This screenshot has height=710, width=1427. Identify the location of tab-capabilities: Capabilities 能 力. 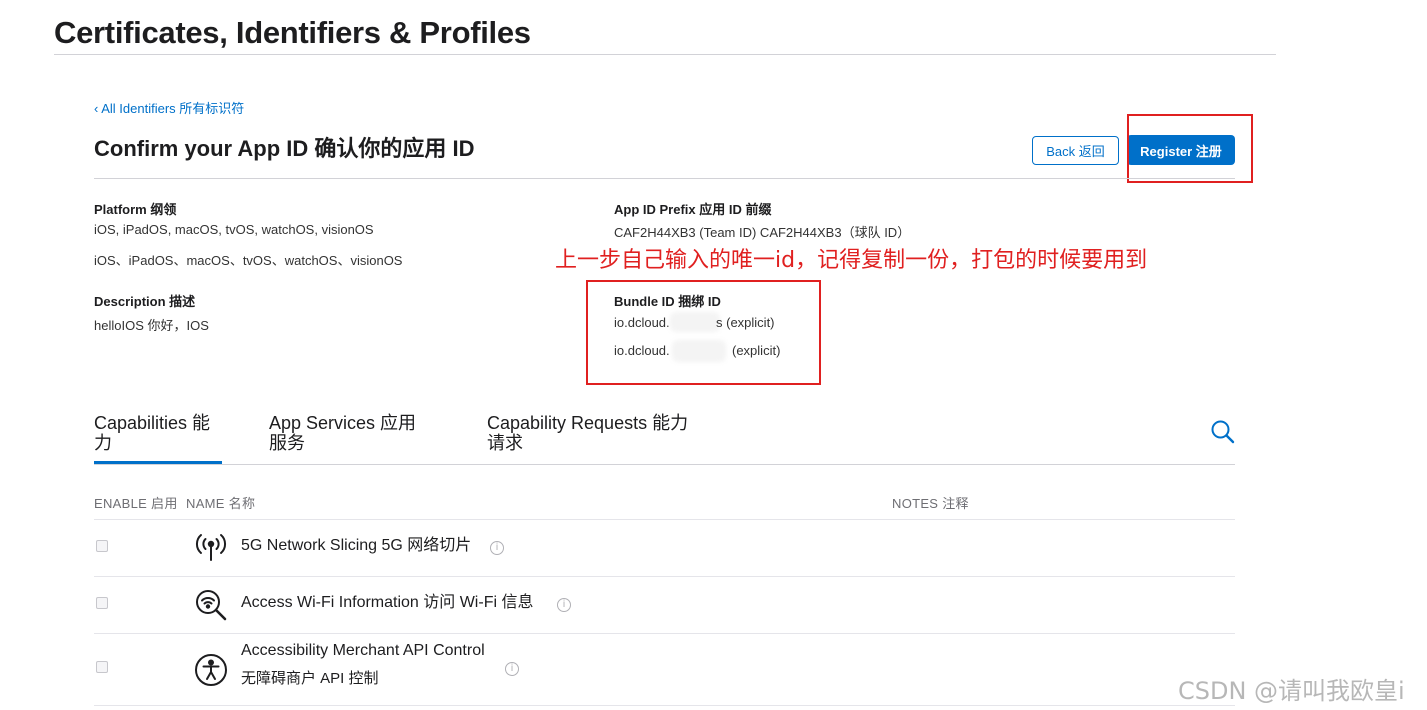
(158, 438).